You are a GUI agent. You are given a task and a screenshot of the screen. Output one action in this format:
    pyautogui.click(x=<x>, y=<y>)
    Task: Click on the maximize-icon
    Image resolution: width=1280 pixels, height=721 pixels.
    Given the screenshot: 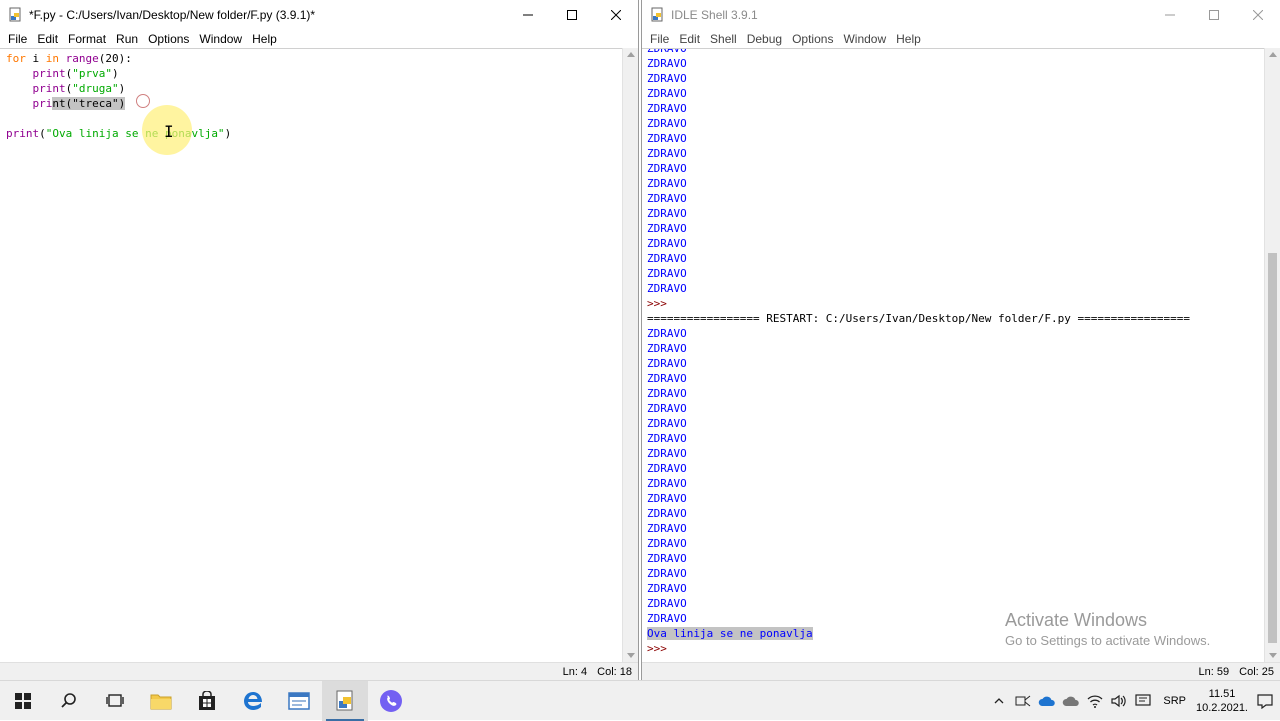 What is the action you would take?
    pyautogui.click(x=572, y=15)
    